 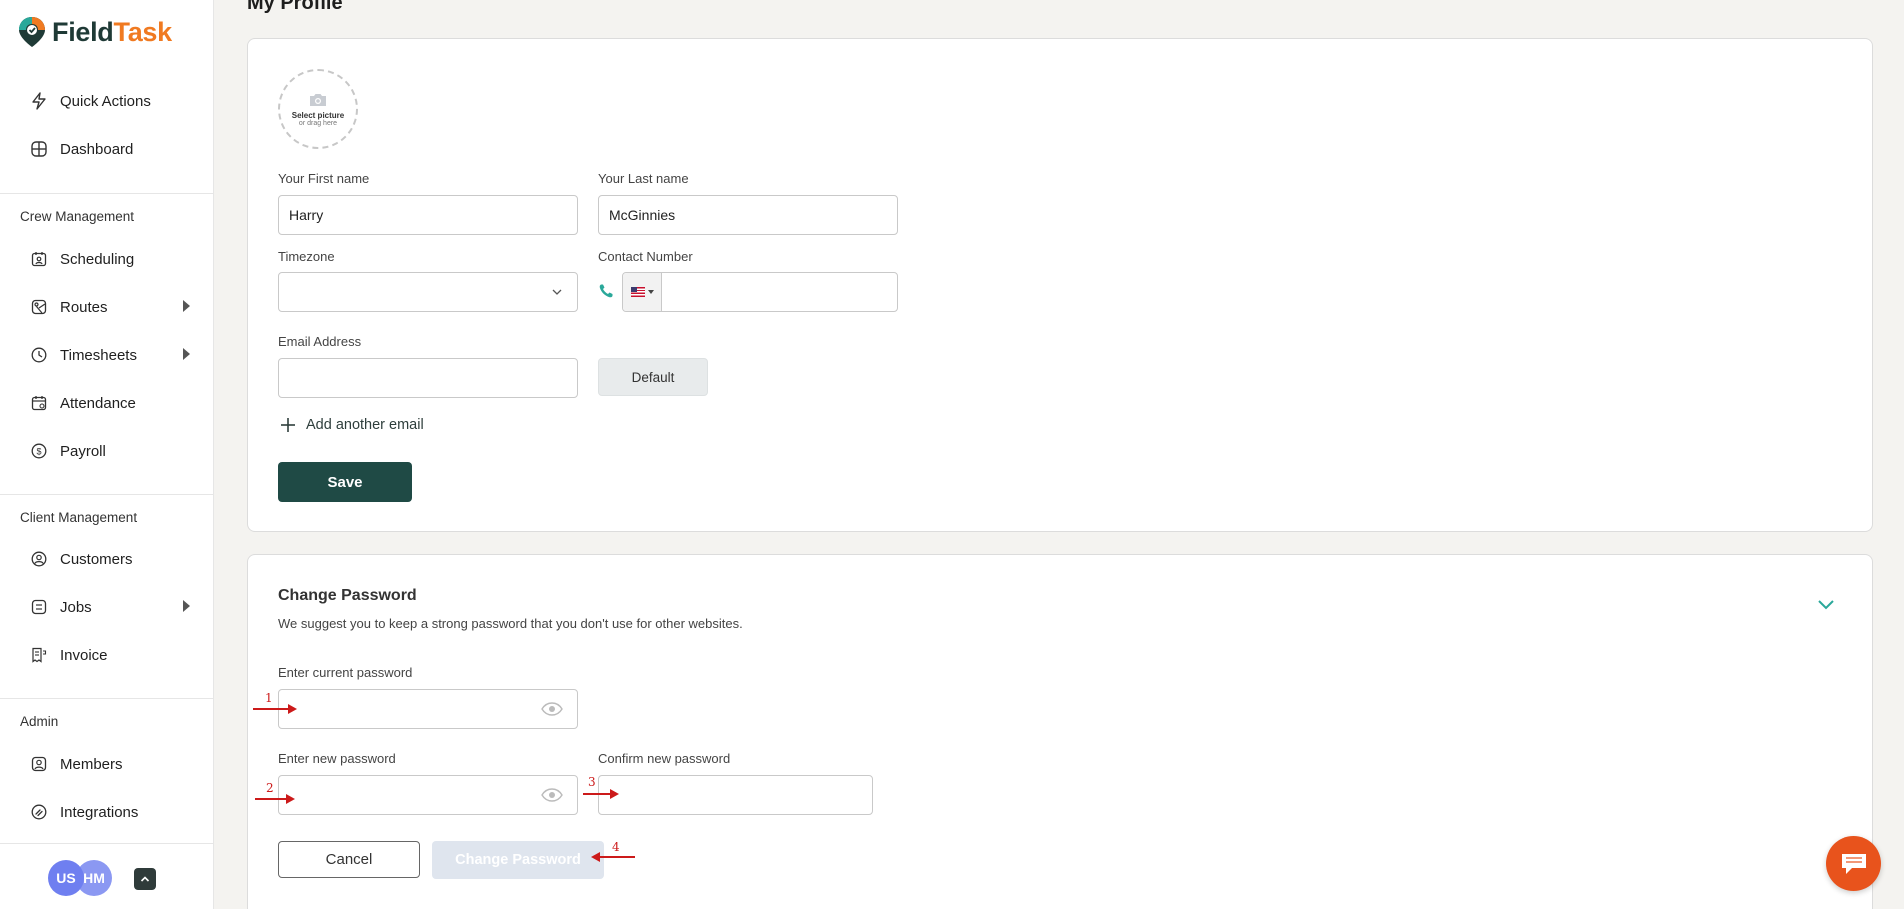 What do you see at coordinates (84, 655) in the screenshot?
I see `sidebar-item-label: Invoice` at bounding box center [84, 655].